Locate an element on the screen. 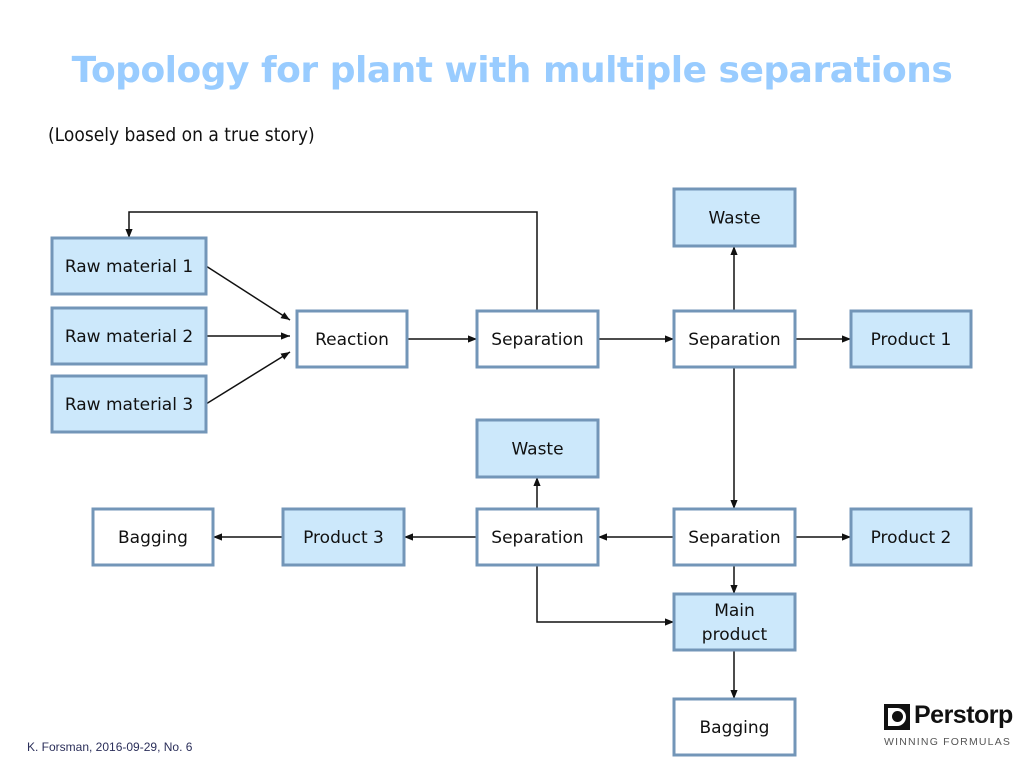 The image size is (1024, 768). node-reaction: Reaction is located at coordinates (352, 339).